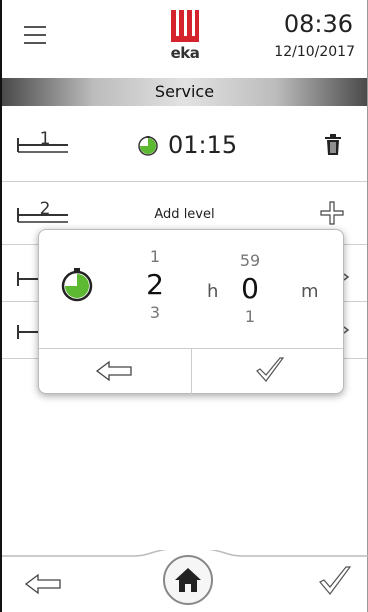 The width and height of the screenshot is (368, 612). What do you see at coordinates (332, 213) in the screenshot?
I see `plus-icon` at bounding box center [332, 213].